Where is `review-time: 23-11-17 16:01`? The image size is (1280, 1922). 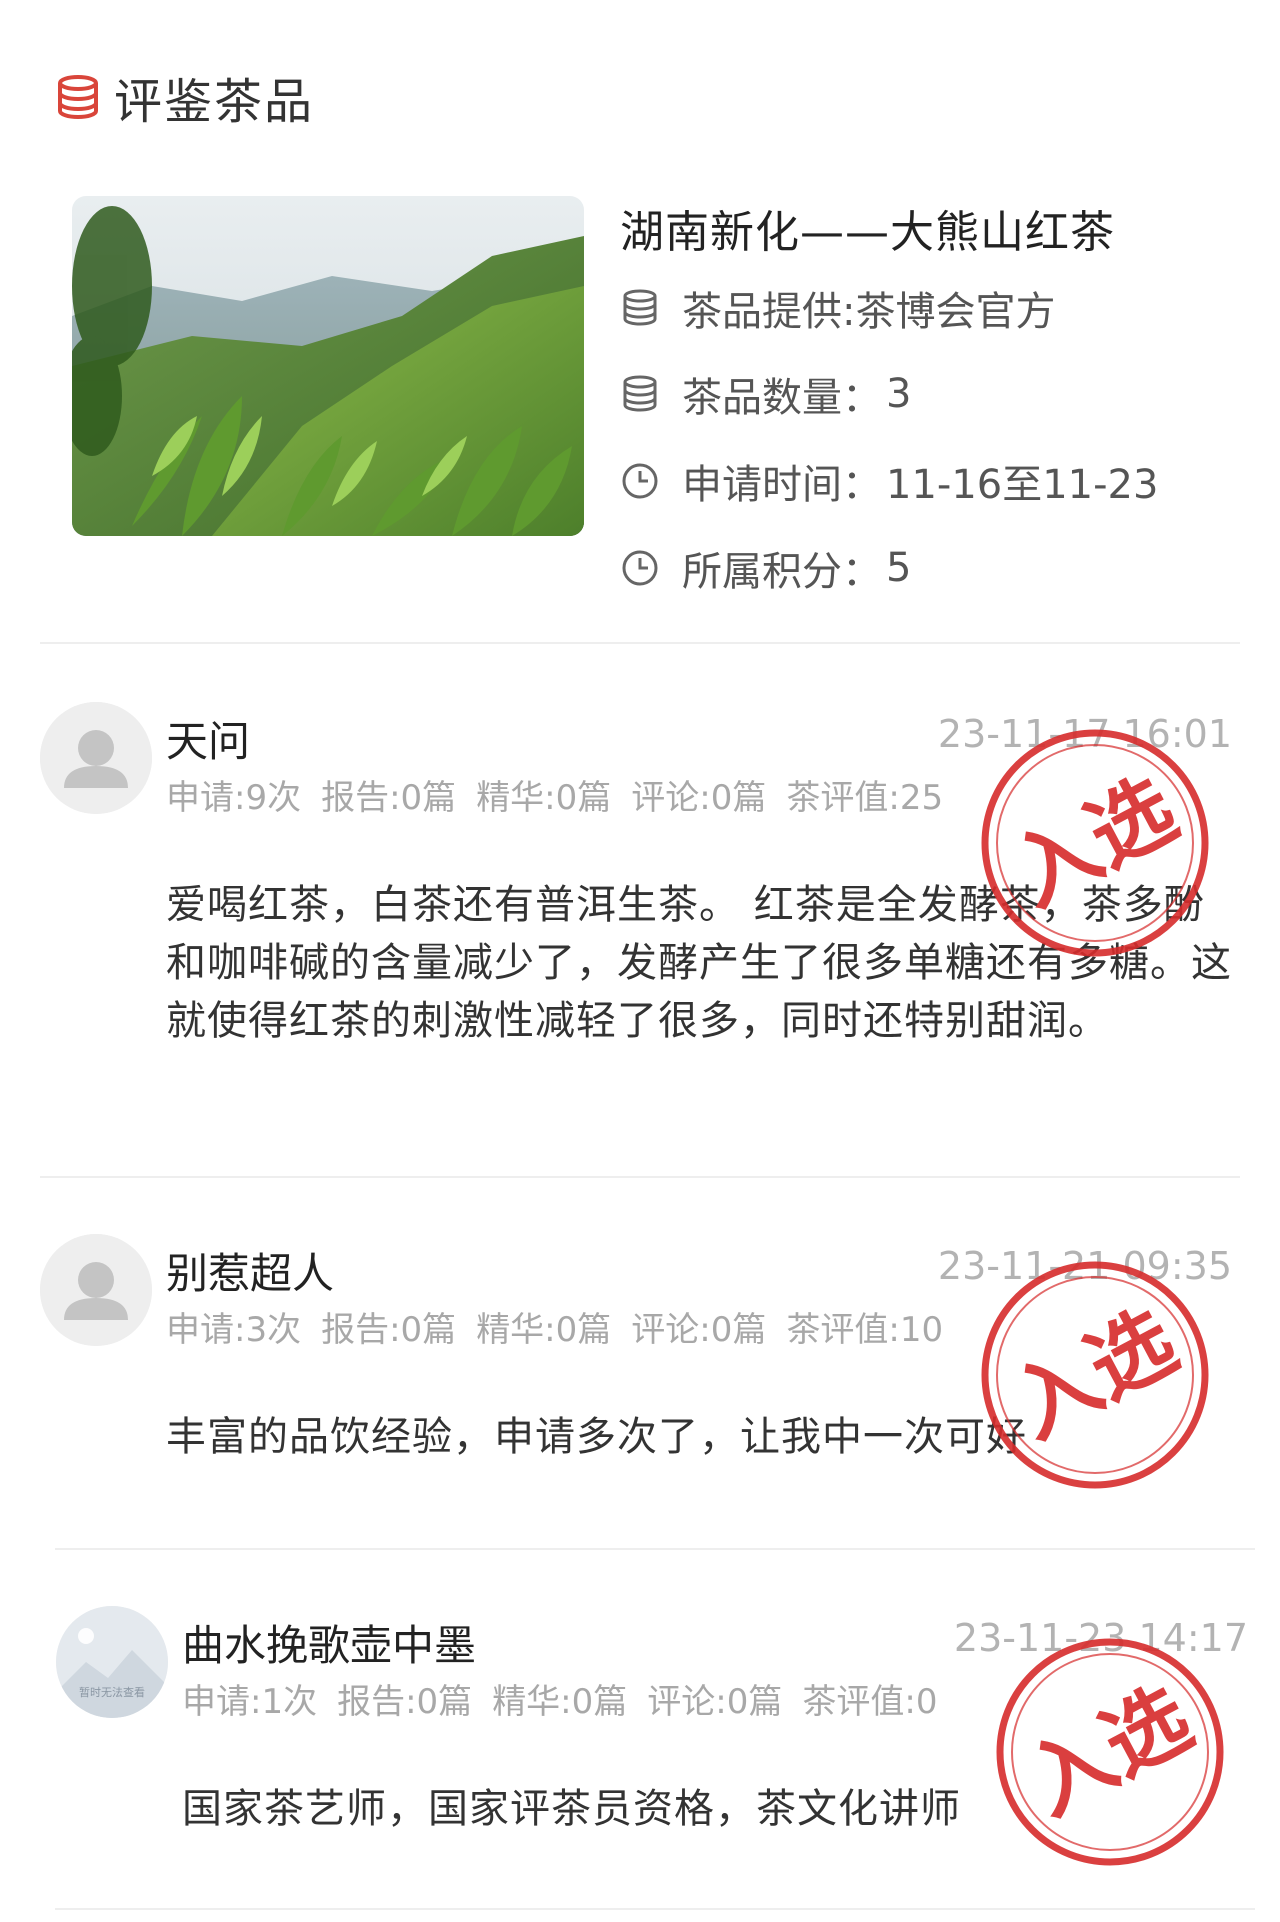
review-time: 23-11-17 16:01 is located at coordinates (1084, 734).